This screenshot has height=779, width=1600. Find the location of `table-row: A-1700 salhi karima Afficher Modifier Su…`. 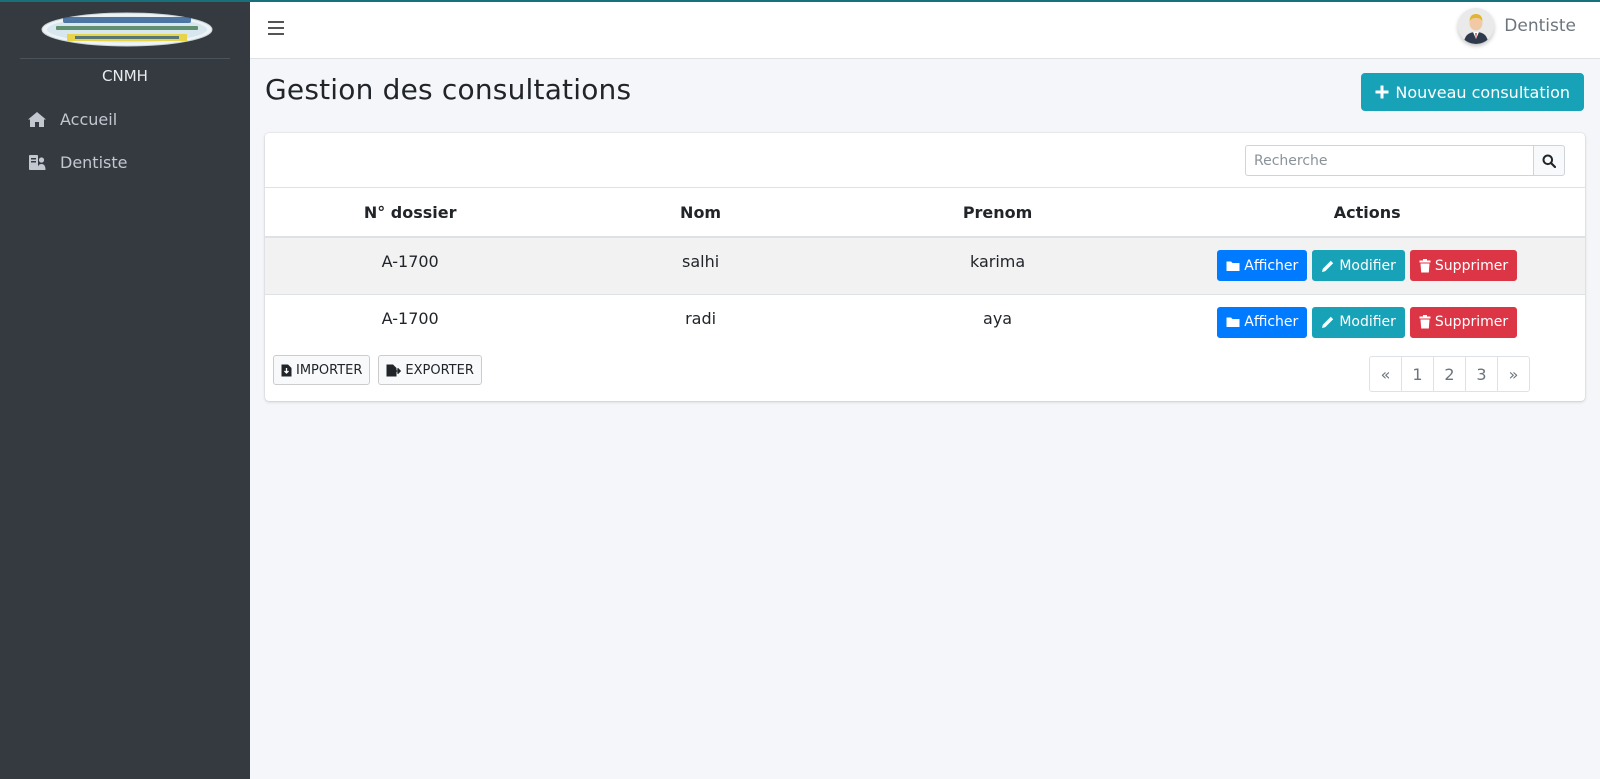

table-row: A-1700 salhi karima Afficher Modifier Su… is located at coordinates (925, 265).